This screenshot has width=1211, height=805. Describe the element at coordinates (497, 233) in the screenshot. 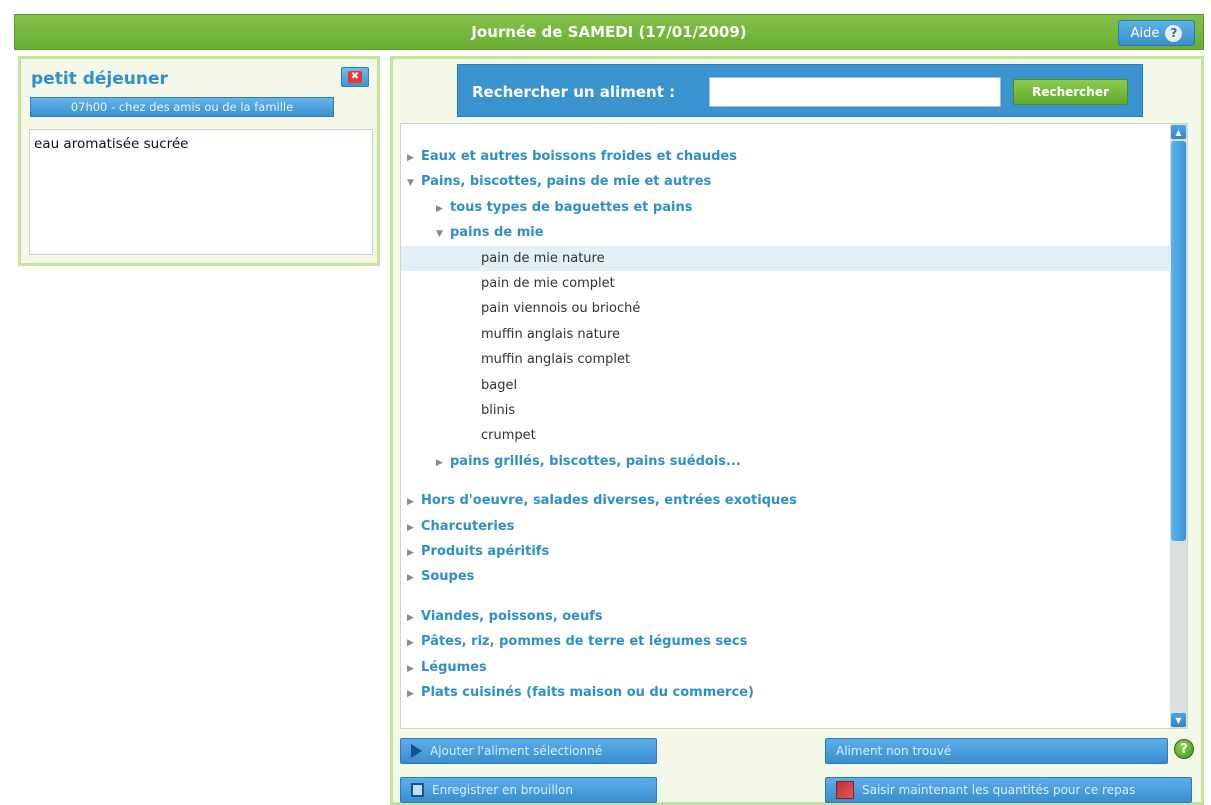

I see `tree-item-label: pains de mie` at that location.